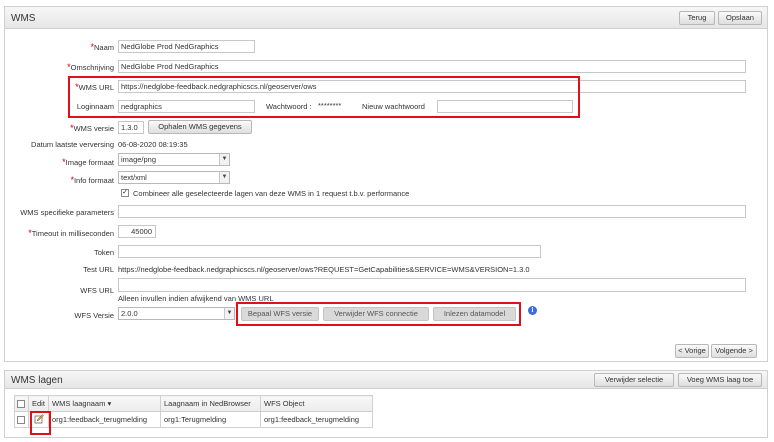 The image size is (774, 442). What do you see at coordinates (103, 252) in the screenshot?
I see `token-label: Token` at bounding box center [103, 252].